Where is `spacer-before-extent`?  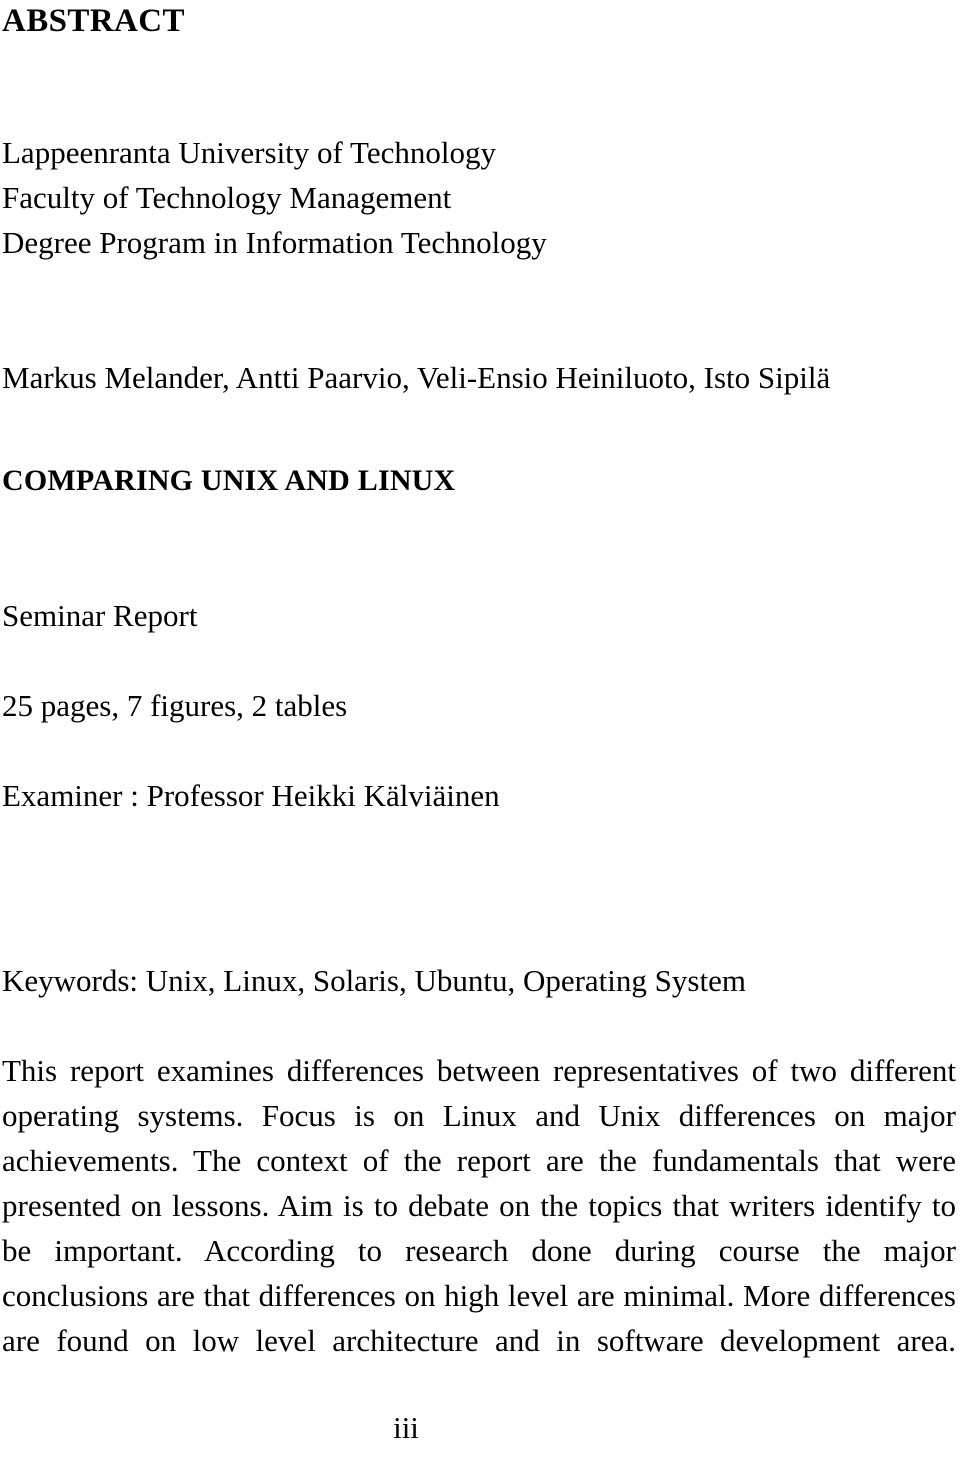
spacer-before-extent is located at coordinates (480, 660).